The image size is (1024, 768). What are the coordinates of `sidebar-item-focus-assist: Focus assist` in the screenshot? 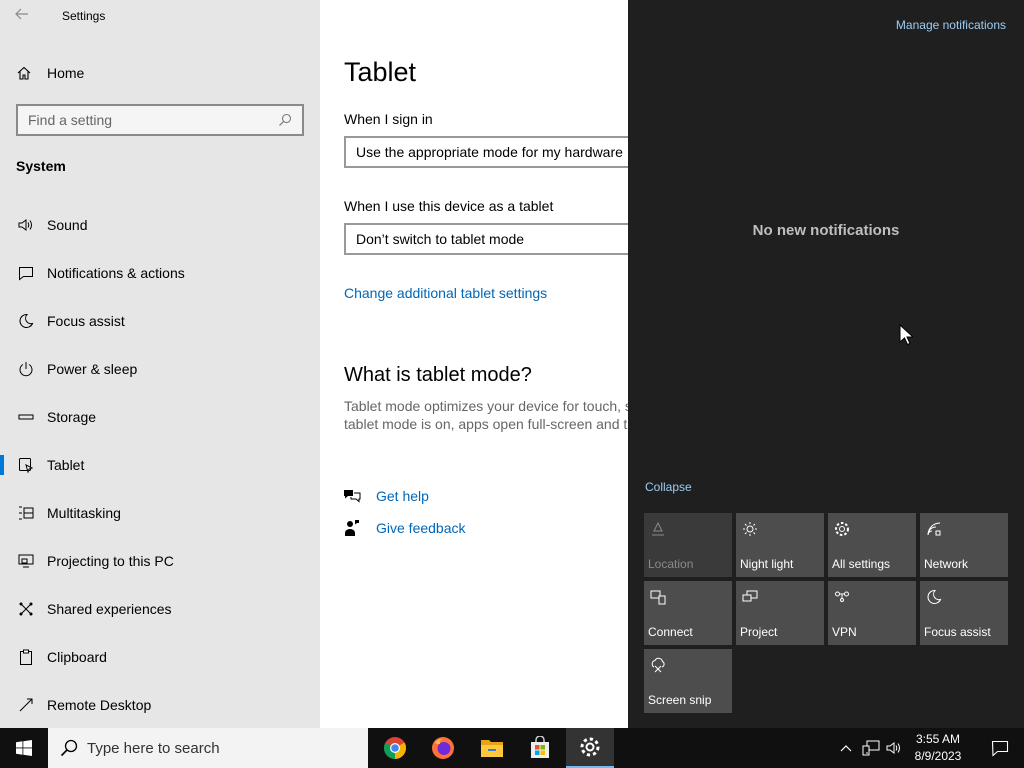 It's located at (160, 321).